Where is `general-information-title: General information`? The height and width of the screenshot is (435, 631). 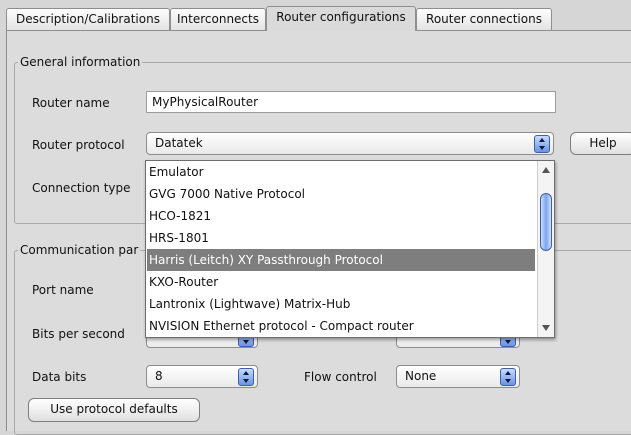
general-information-title: General information is located at coordinates (80, 62).